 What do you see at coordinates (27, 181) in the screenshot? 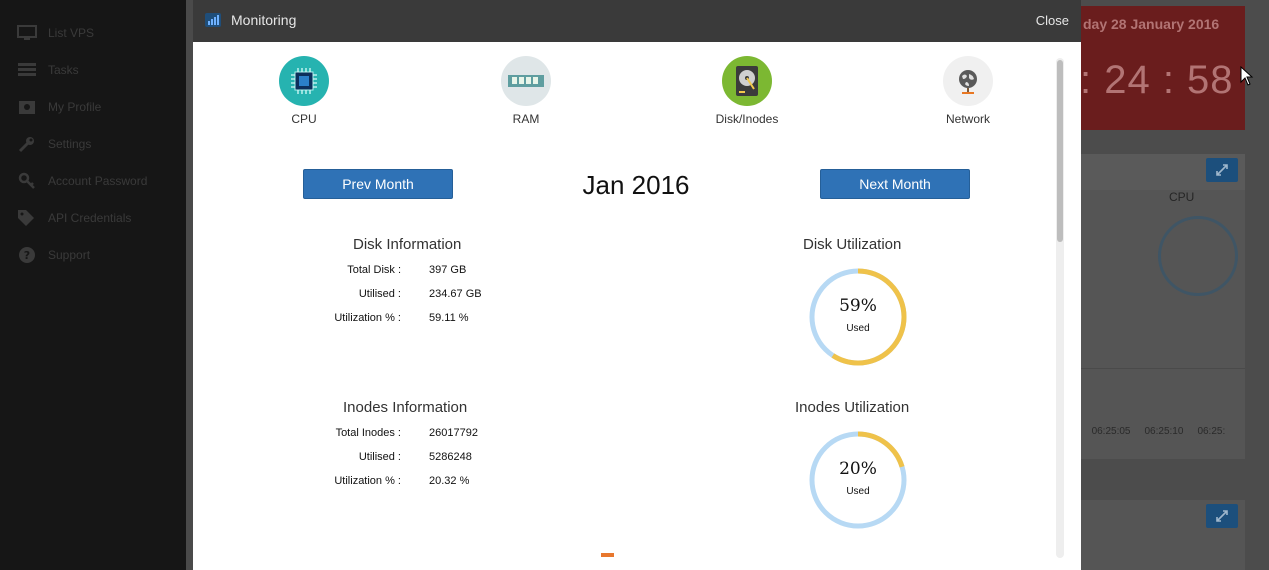
I see `key-icon` at bounding box center [27, 181].